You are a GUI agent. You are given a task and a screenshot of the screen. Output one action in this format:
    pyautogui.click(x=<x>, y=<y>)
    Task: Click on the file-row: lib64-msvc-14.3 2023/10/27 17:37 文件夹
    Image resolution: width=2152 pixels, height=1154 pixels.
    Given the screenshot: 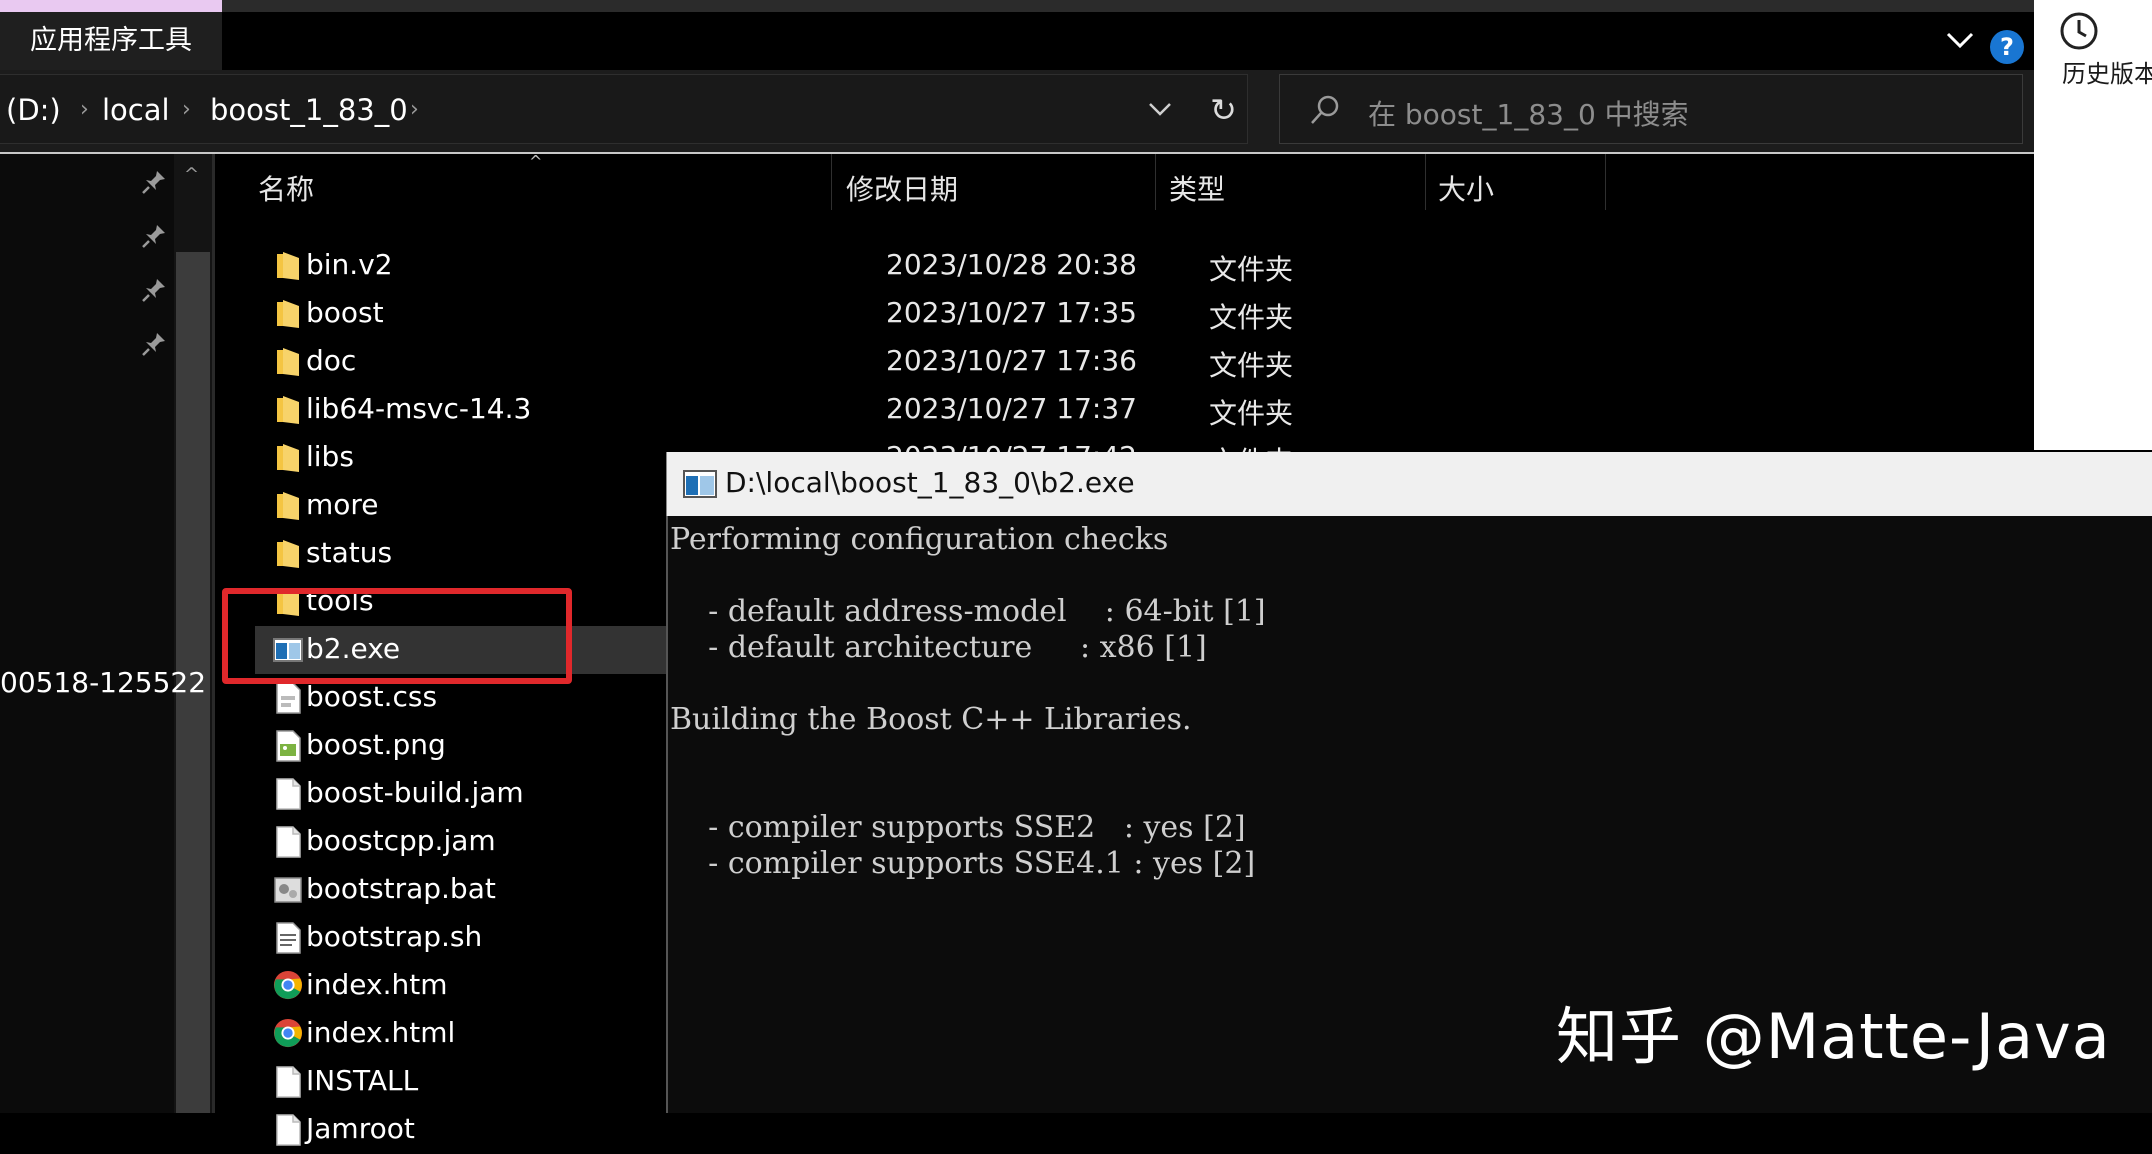 What is the action you would take?
    pyautogui.click(x=1045, y=410)
    